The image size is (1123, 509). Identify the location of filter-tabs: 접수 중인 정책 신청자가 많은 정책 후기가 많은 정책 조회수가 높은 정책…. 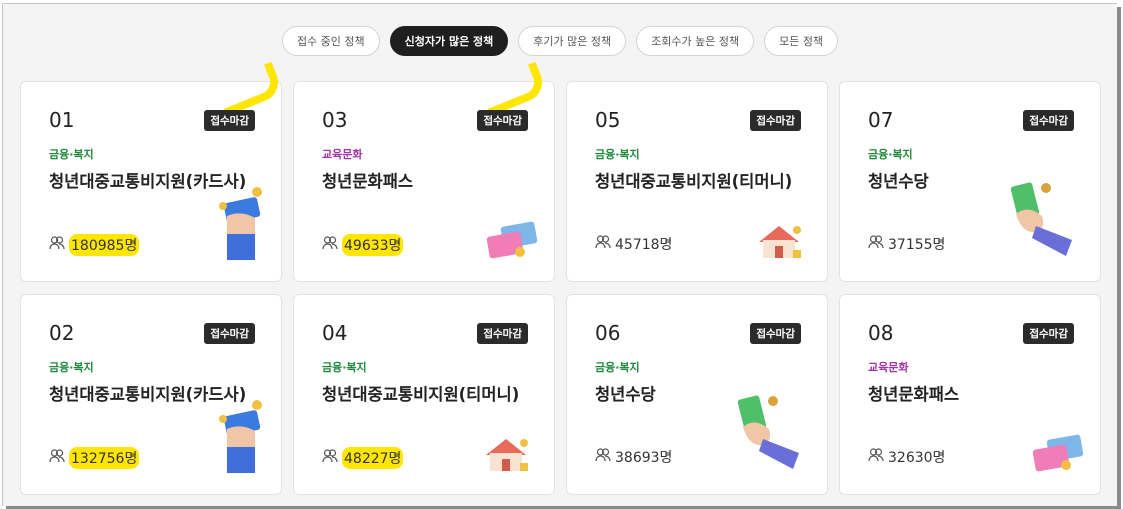
(560, 41).